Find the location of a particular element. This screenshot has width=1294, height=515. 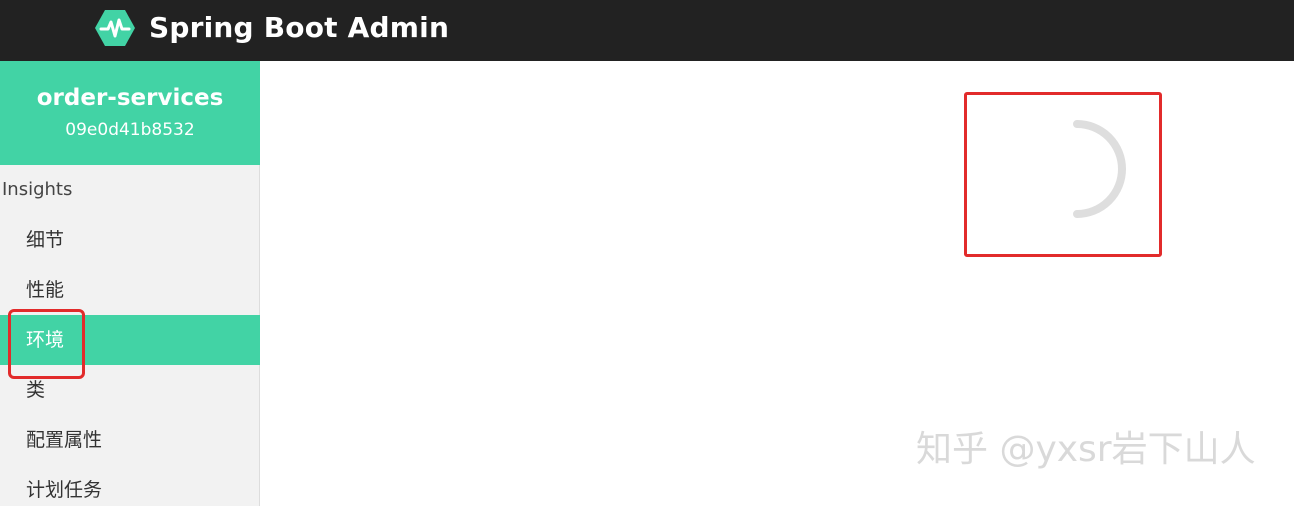

loading-spinner-icon is located at coordinates (1099, 169).